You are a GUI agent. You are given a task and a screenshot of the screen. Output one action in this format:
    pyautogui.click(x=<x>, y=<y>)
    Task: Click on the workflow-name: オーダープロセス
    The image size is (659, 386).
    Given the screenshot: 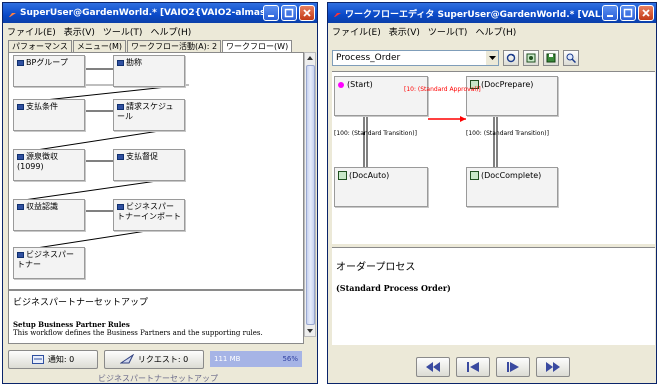 What is the action you would take?
    pyautogui.click(x=376, y=267)
    